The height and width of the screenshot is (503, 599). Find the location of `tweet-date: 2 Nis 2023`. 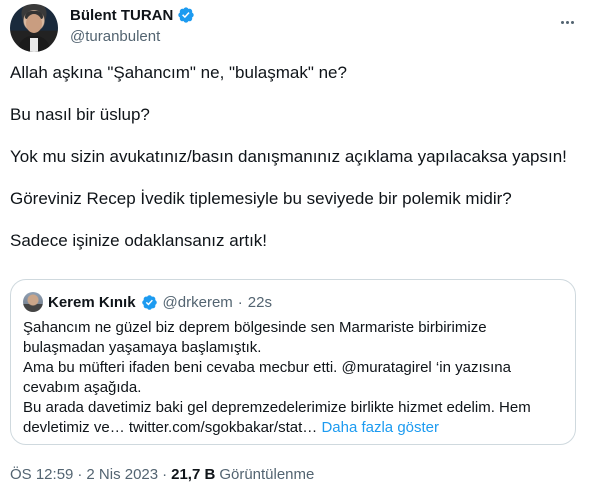

tweet-date: 2 Nis 2023 is located at coordinates (122, 474).